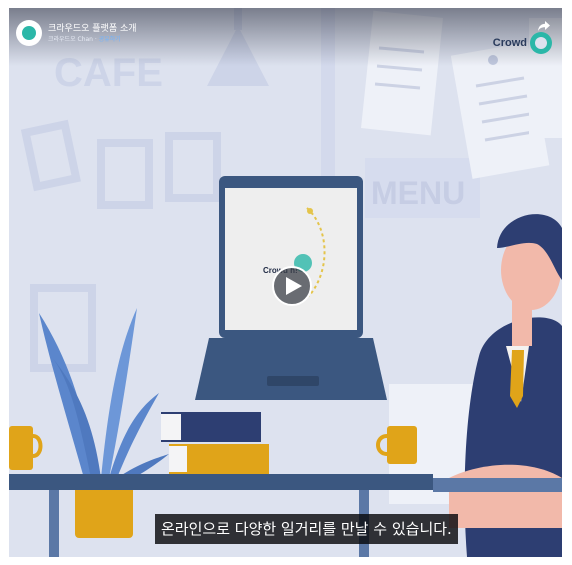 The width and height of the screenshot is (572, 565). What do you see at coordinates (72, 39) in the screenshot?
I see `video-subtitle-text: 크라우드오 Chan ·` at bounding box center [72, 39].